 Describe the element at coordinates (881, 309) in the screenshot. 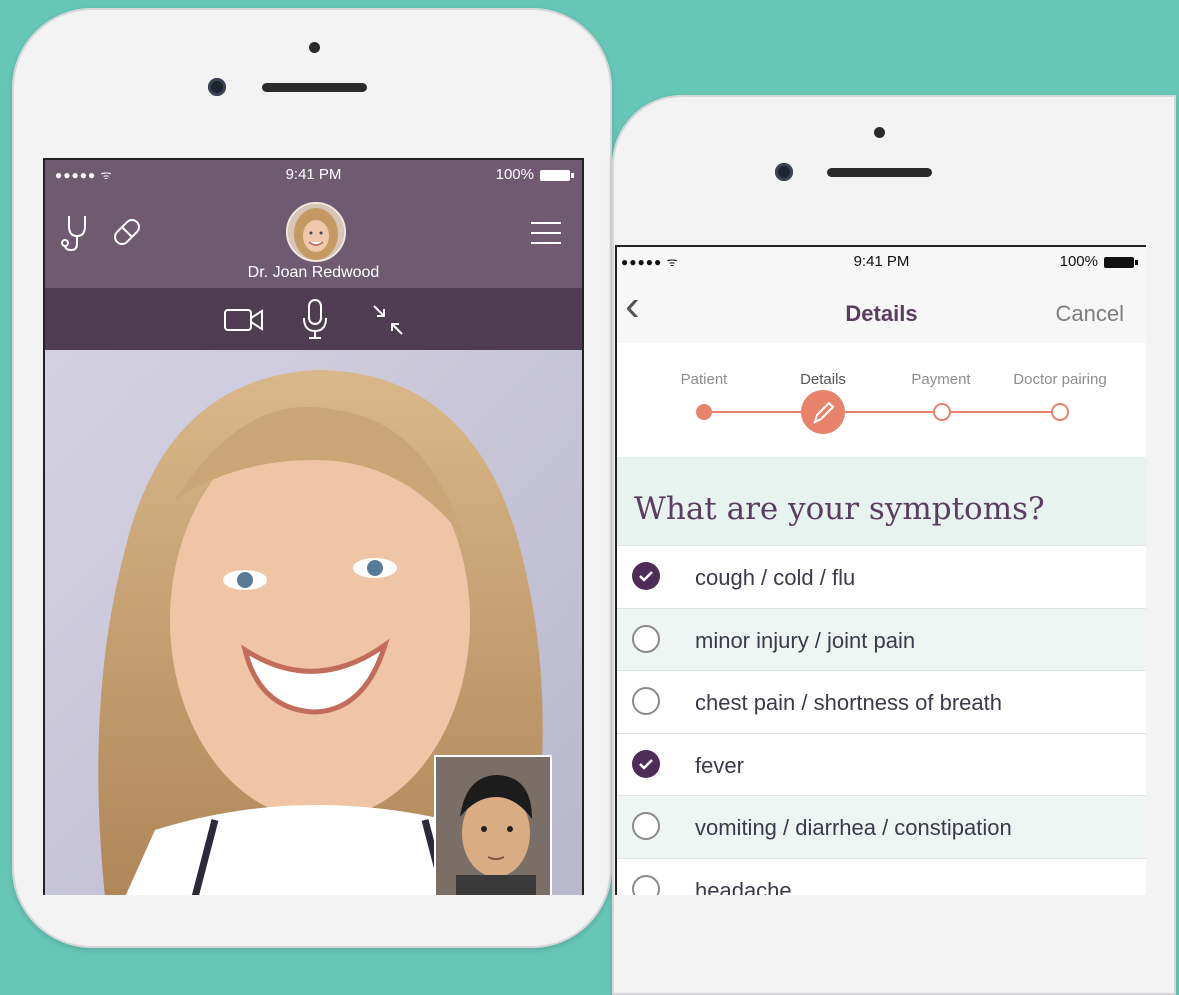

I see `nav-bar: ‹ Details Cancel` at that location.